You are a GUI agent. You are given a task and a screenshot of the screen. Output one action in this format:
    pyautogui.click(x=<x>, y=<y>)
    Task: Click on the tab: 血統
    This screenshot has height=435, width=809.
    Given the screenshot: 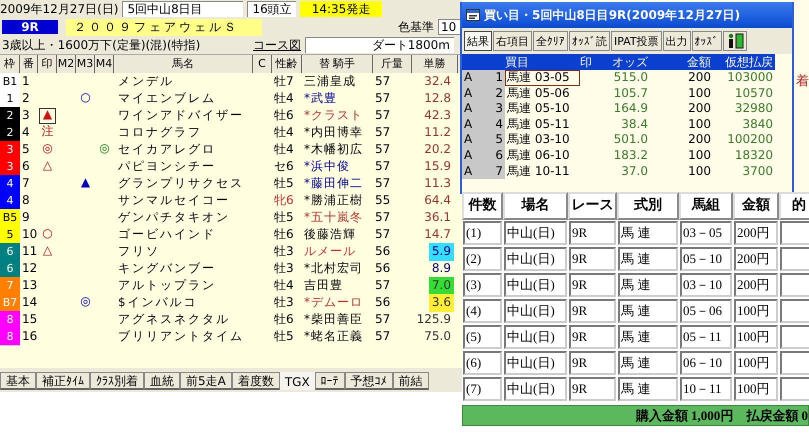 What is the action you would take?
    pyautogui.click(x=162, y=381)
    